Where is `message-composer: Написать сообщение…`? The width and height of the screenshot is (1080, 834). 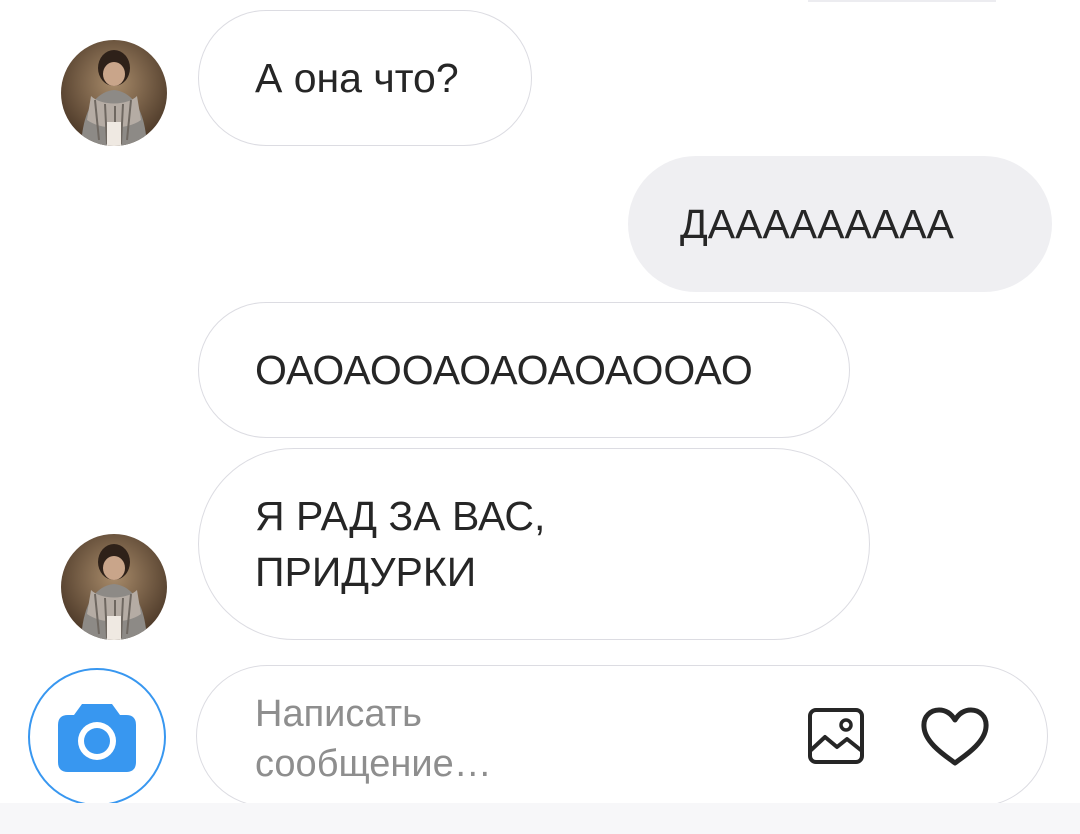 message-composer: Написать сообщение… is located at coordinates (622, 736).